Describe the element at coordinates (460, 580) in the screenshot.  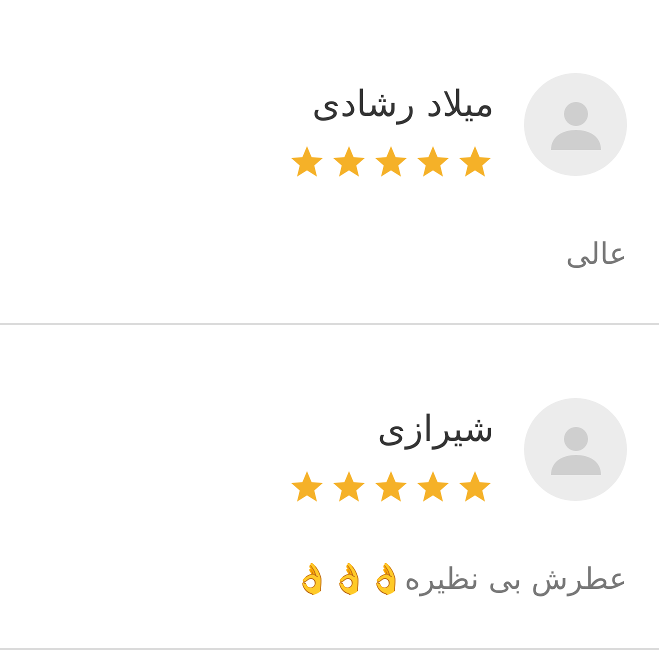
I see `review-comment: عطرش بی نظیره👌👌👌` at that location.